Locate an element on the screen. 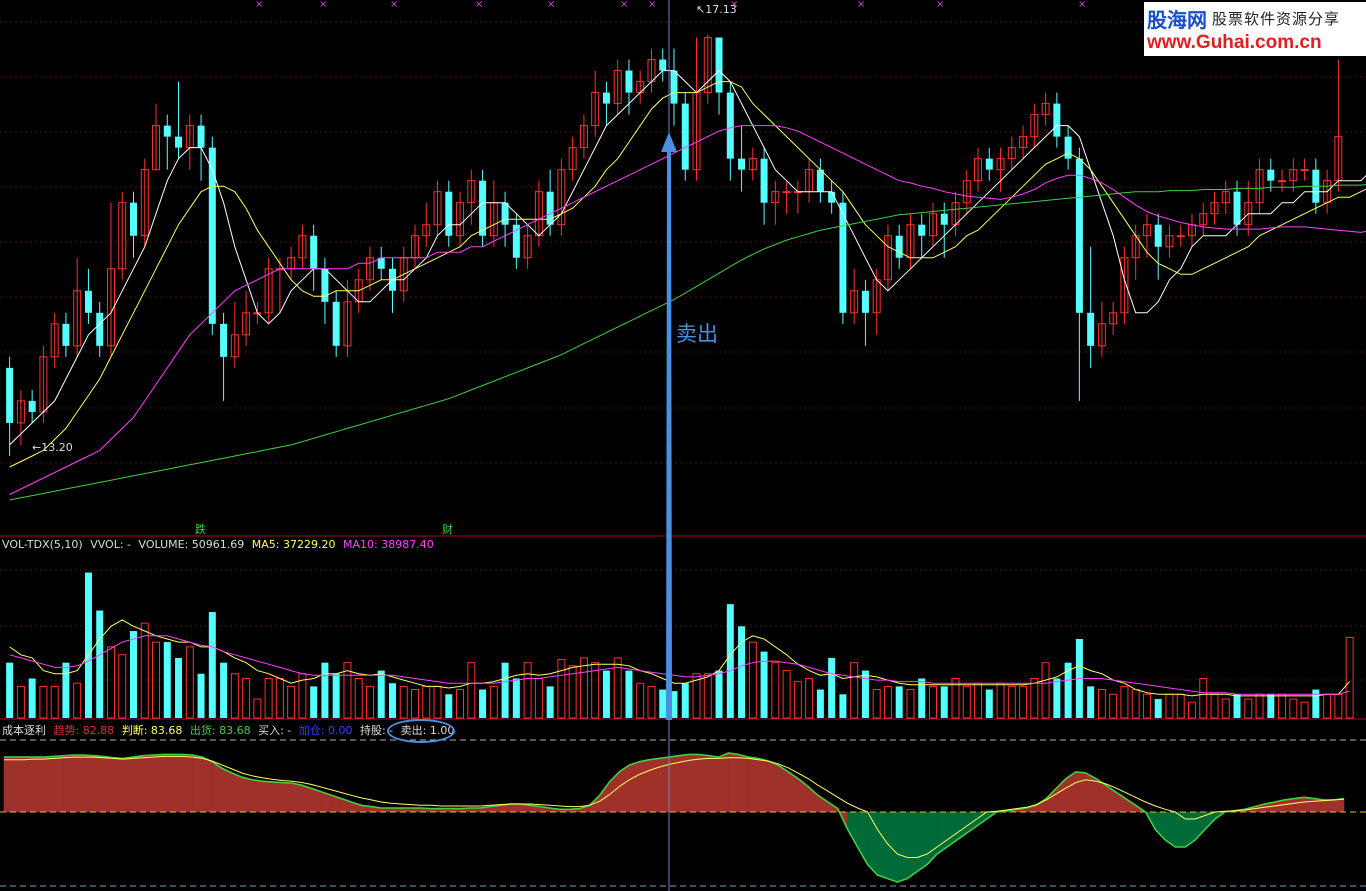 Image resolution: width=1366 pixels, height=891 pixels. sell-highlight-oval is located at coordinates (421, 731).